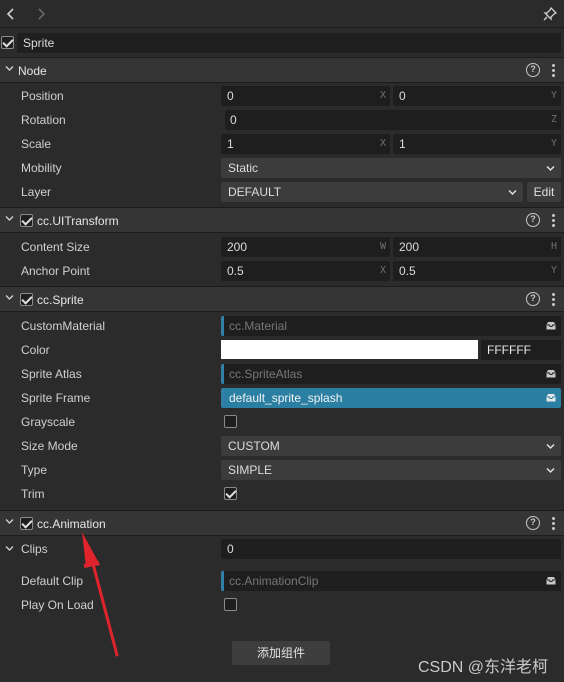  What do you see at coordinates (482, 667) in the screenshot?
I see `watermark-text: CSDN @东洋老柯` at bounding box center [482, 667].